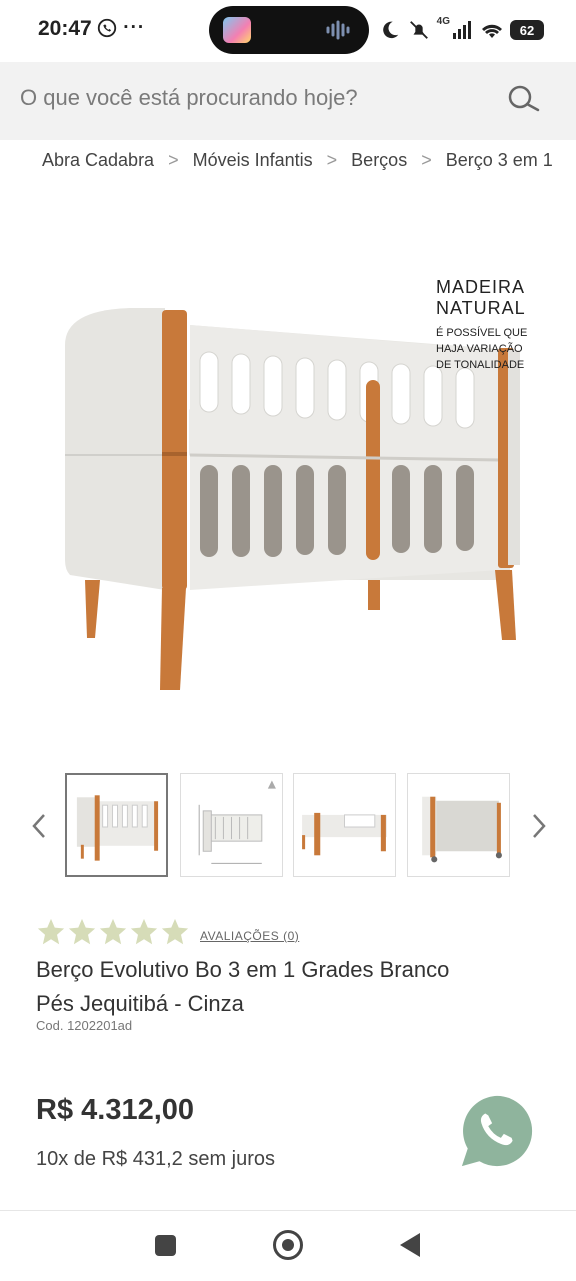 This screenshot has width=576, height=1281. I want to click on signal-icon, so click(462, 30).